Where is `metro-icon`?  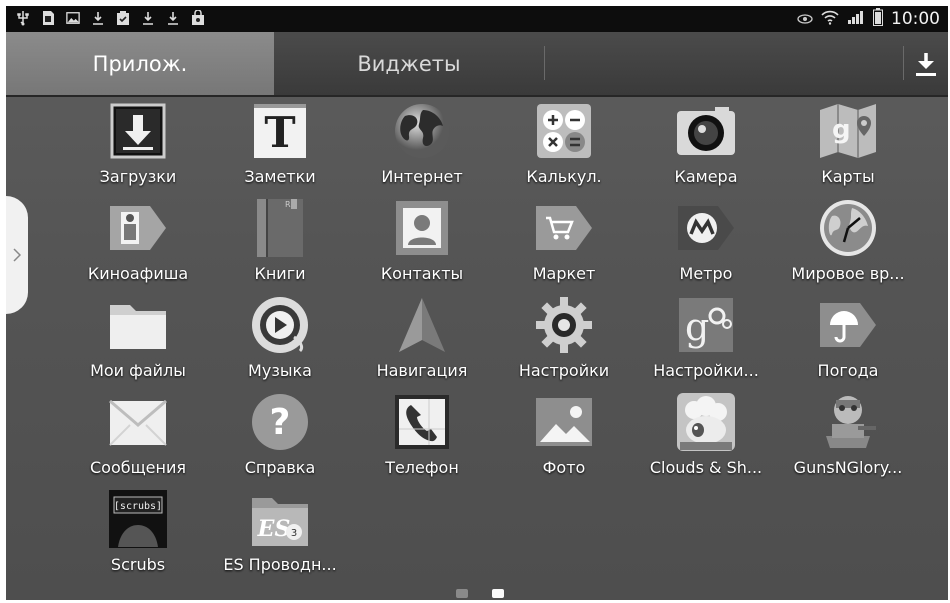
metro-icon is located at coordinates (706, 228).